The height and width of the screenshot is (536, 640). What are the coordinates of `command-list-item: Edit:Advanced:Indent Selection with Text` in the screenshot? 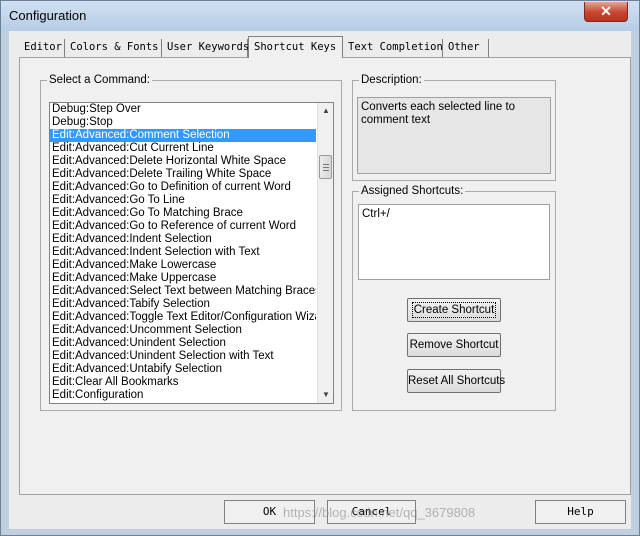 It's located at (183, 252).